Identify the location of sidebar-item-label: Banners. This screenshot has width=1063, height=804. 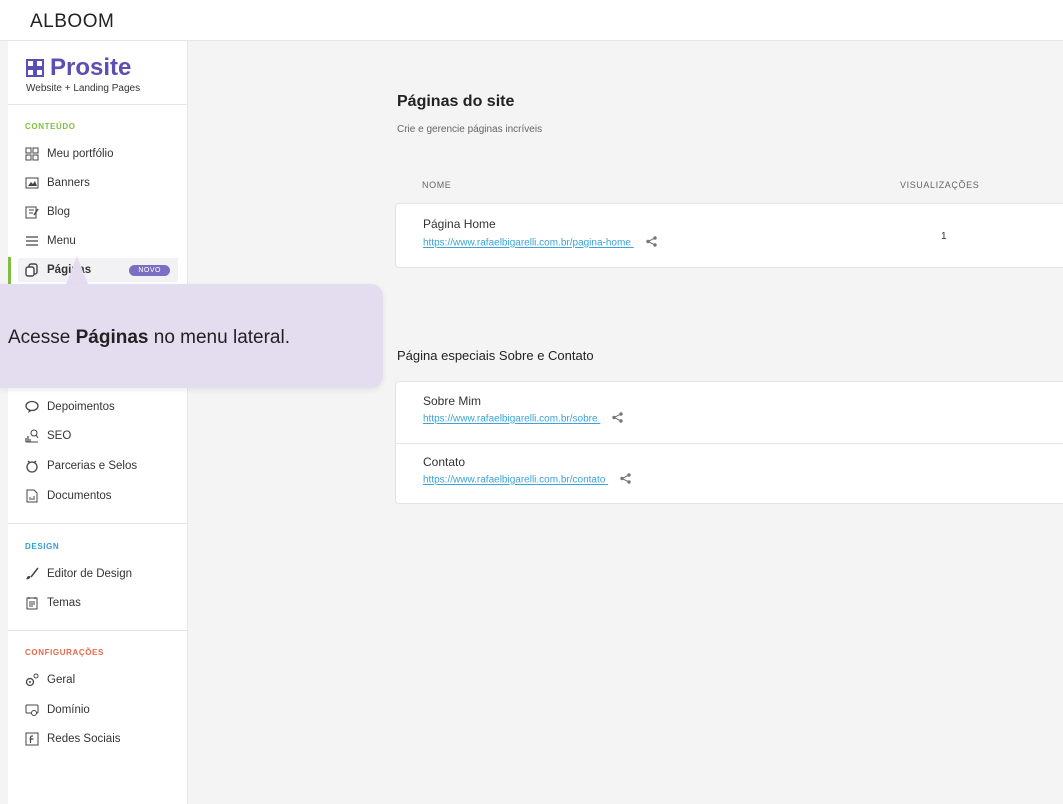
(68, 183).